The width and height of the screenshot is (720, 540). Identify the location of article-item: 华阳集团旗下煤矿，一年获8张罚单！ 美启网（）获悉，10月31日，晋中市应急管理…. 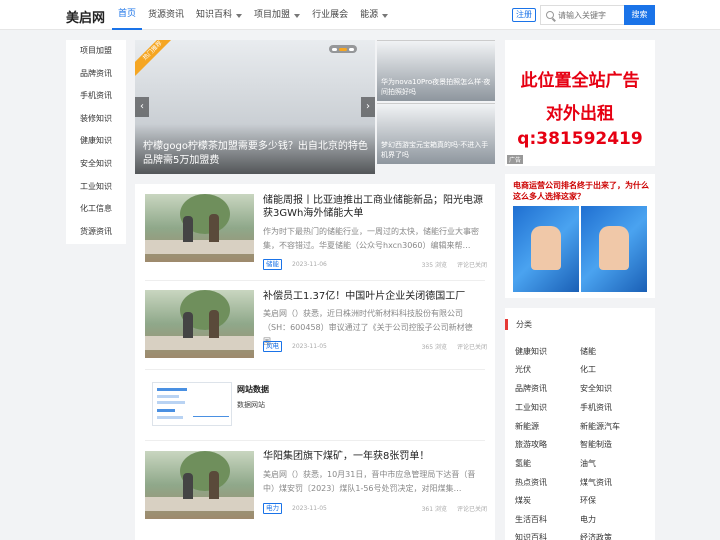
(315, 490).